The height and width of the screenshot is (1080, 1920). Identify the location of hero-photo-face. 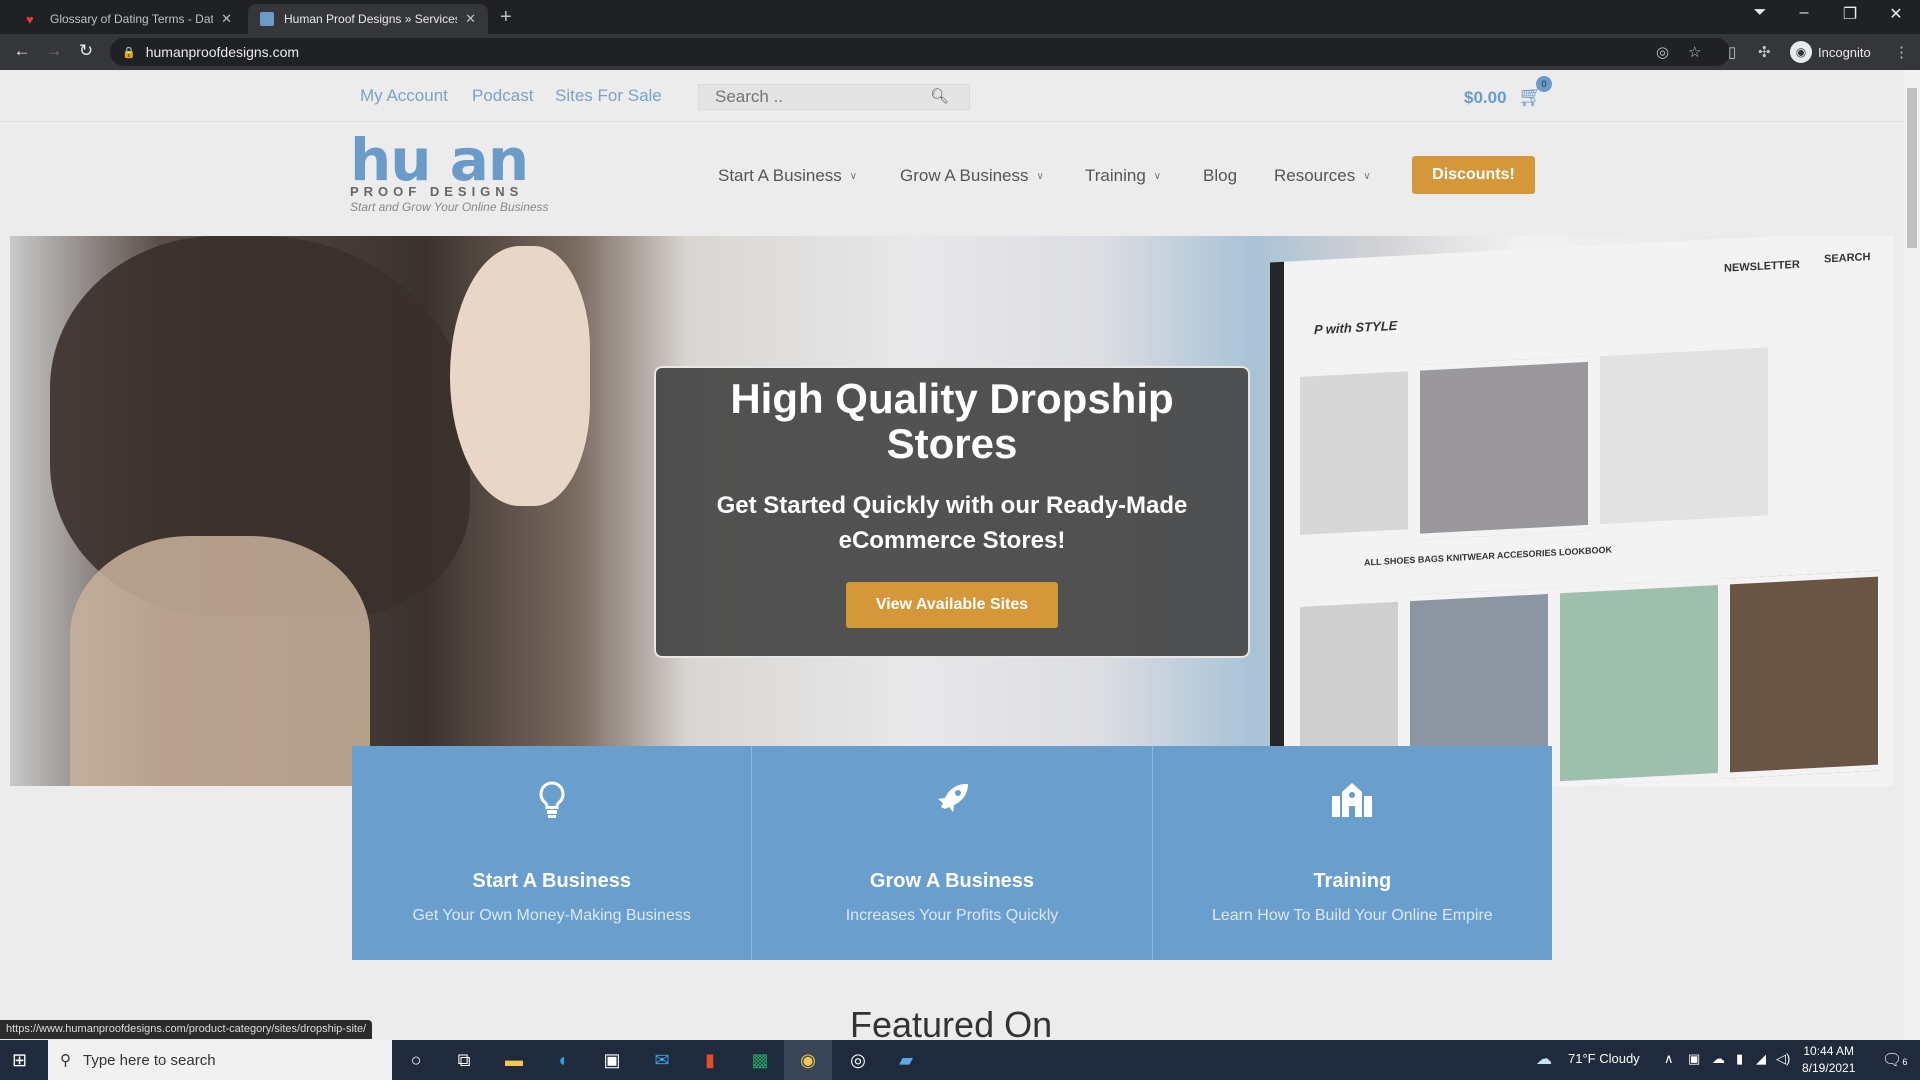
(520, 376).